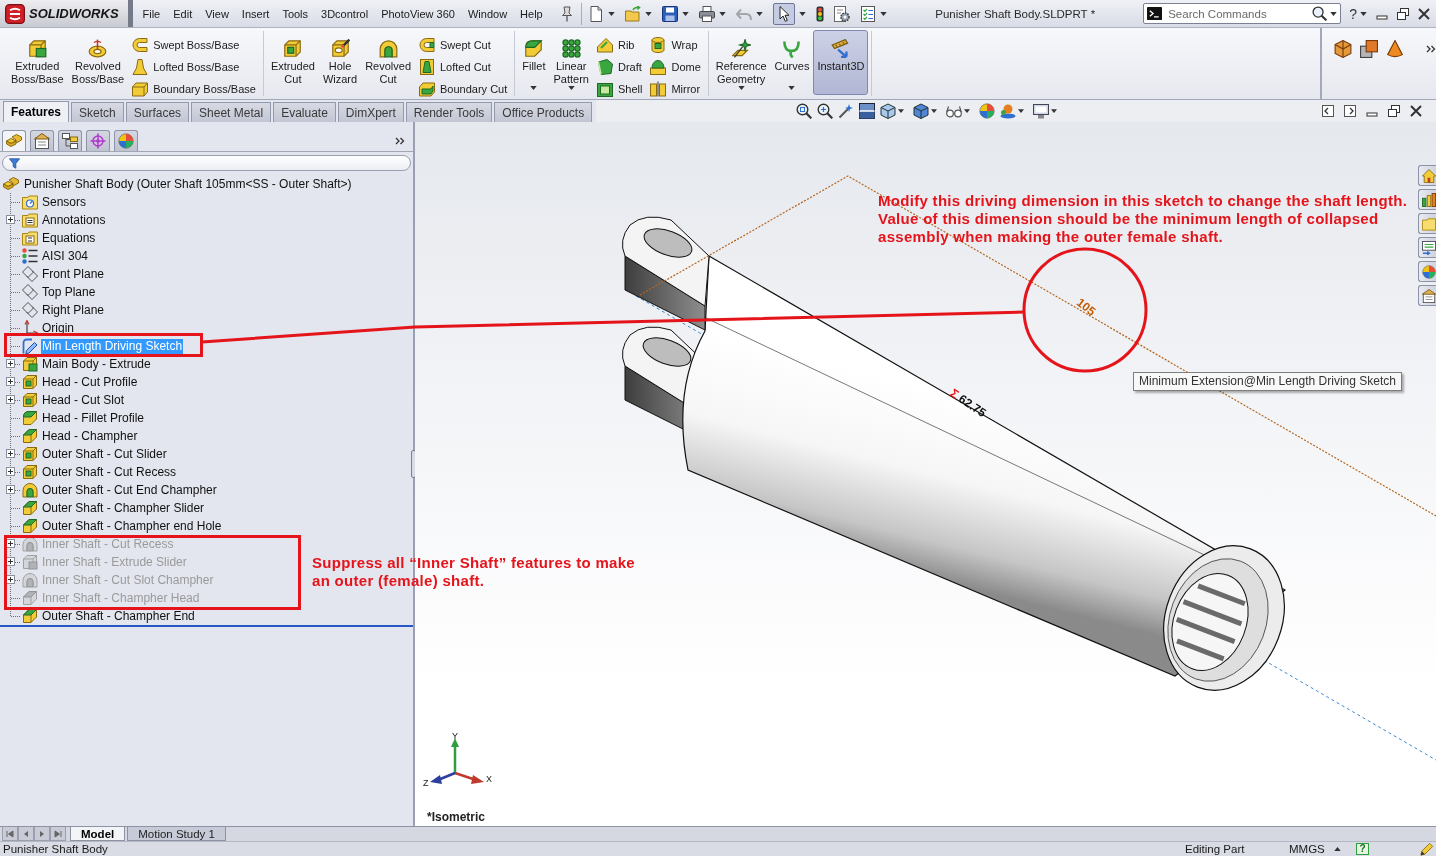 The height and width of the screenshot is (856, 1436). Describe the element at coordinates (388, 62) in the screenshot. I see `command-button: Revolved Cut` at that location.